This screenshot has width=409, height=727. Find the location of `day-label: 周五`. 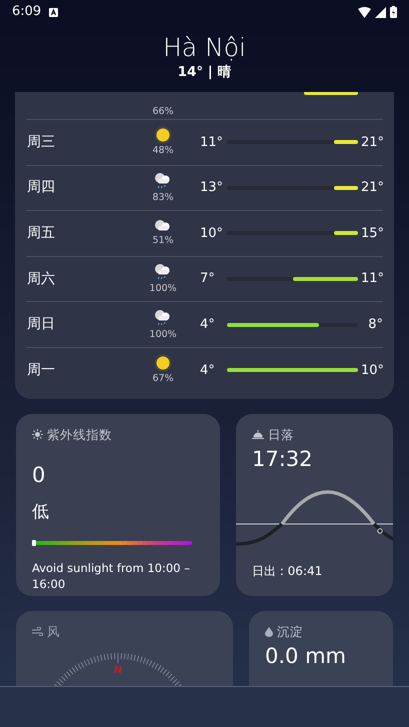

day-label: 周五 is located at coordinates (41, 233).